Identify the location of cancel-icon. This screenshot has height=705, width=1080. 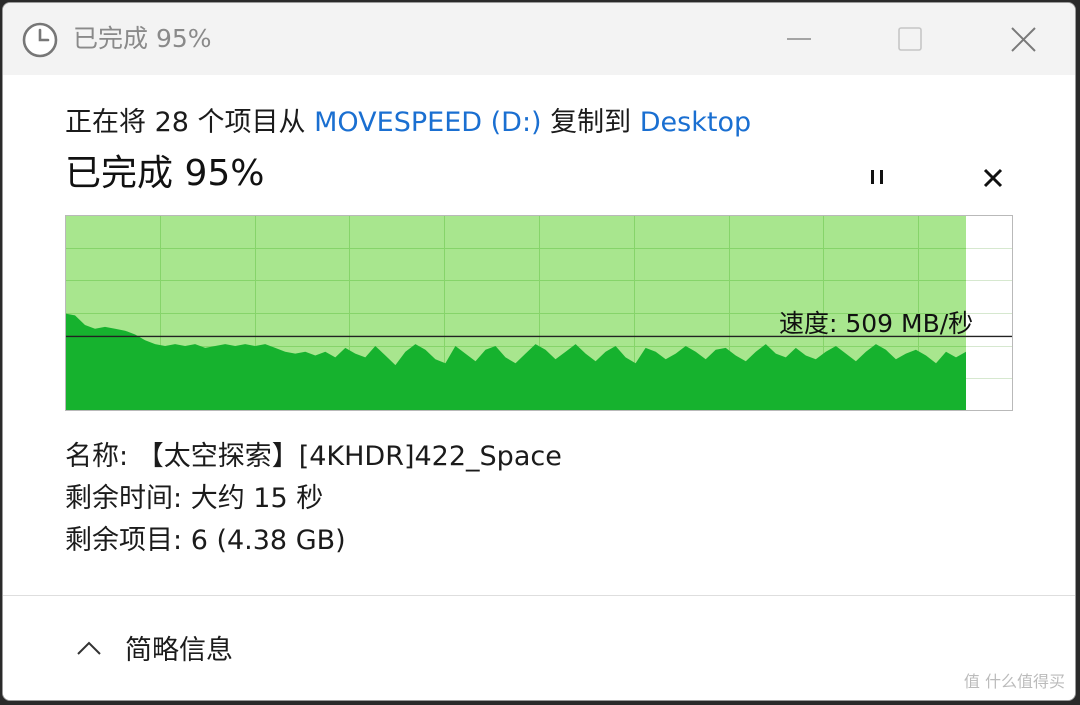
(993, 178).